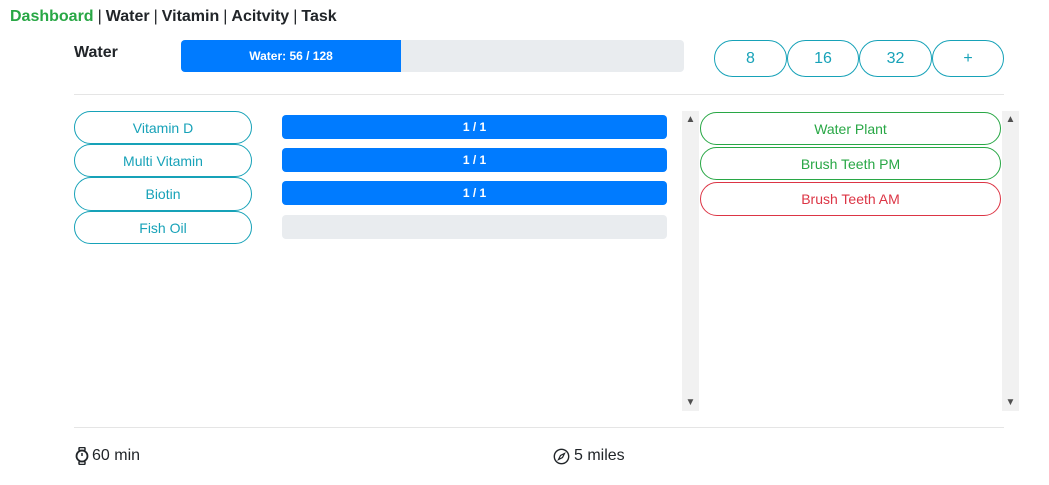 This screenshot has height=485, width=1049. I want to click on vitamin-button-multi-vitamin: Multi Vitamin, so click(163, 160).